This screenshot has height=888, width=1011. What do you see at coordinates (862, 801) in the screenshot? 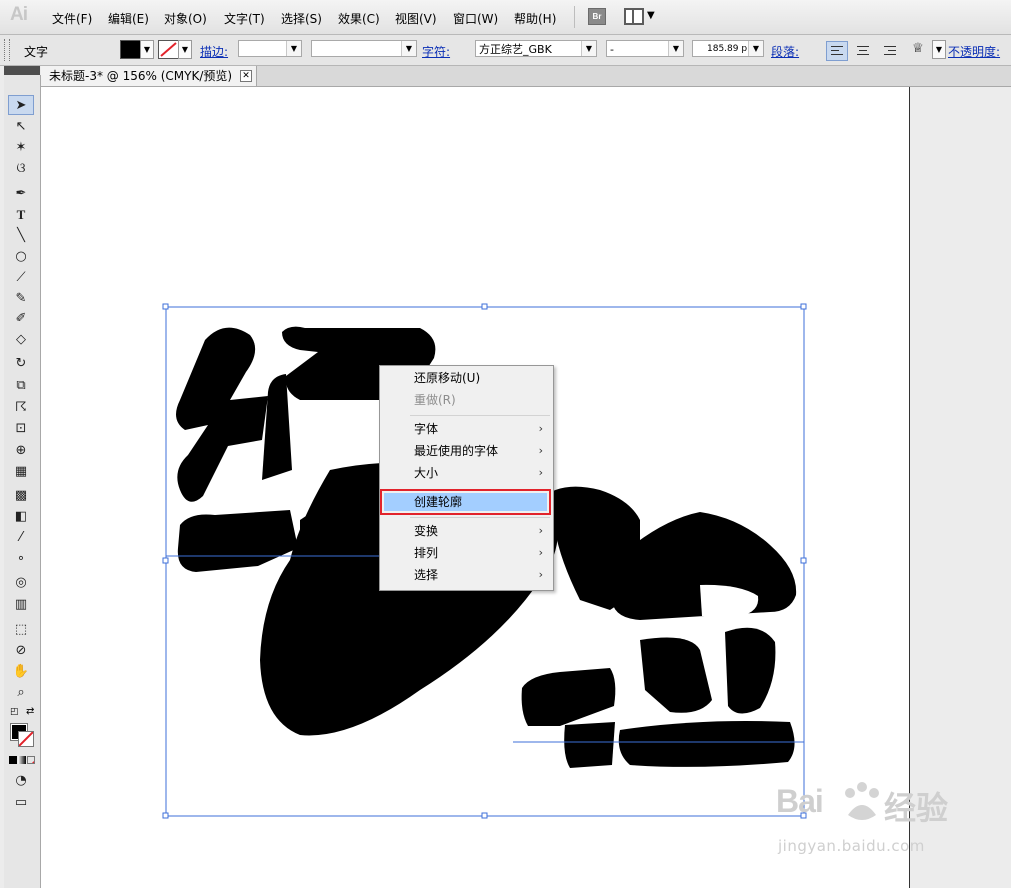
I see `paw-icon` at bounding box center [862, 801].